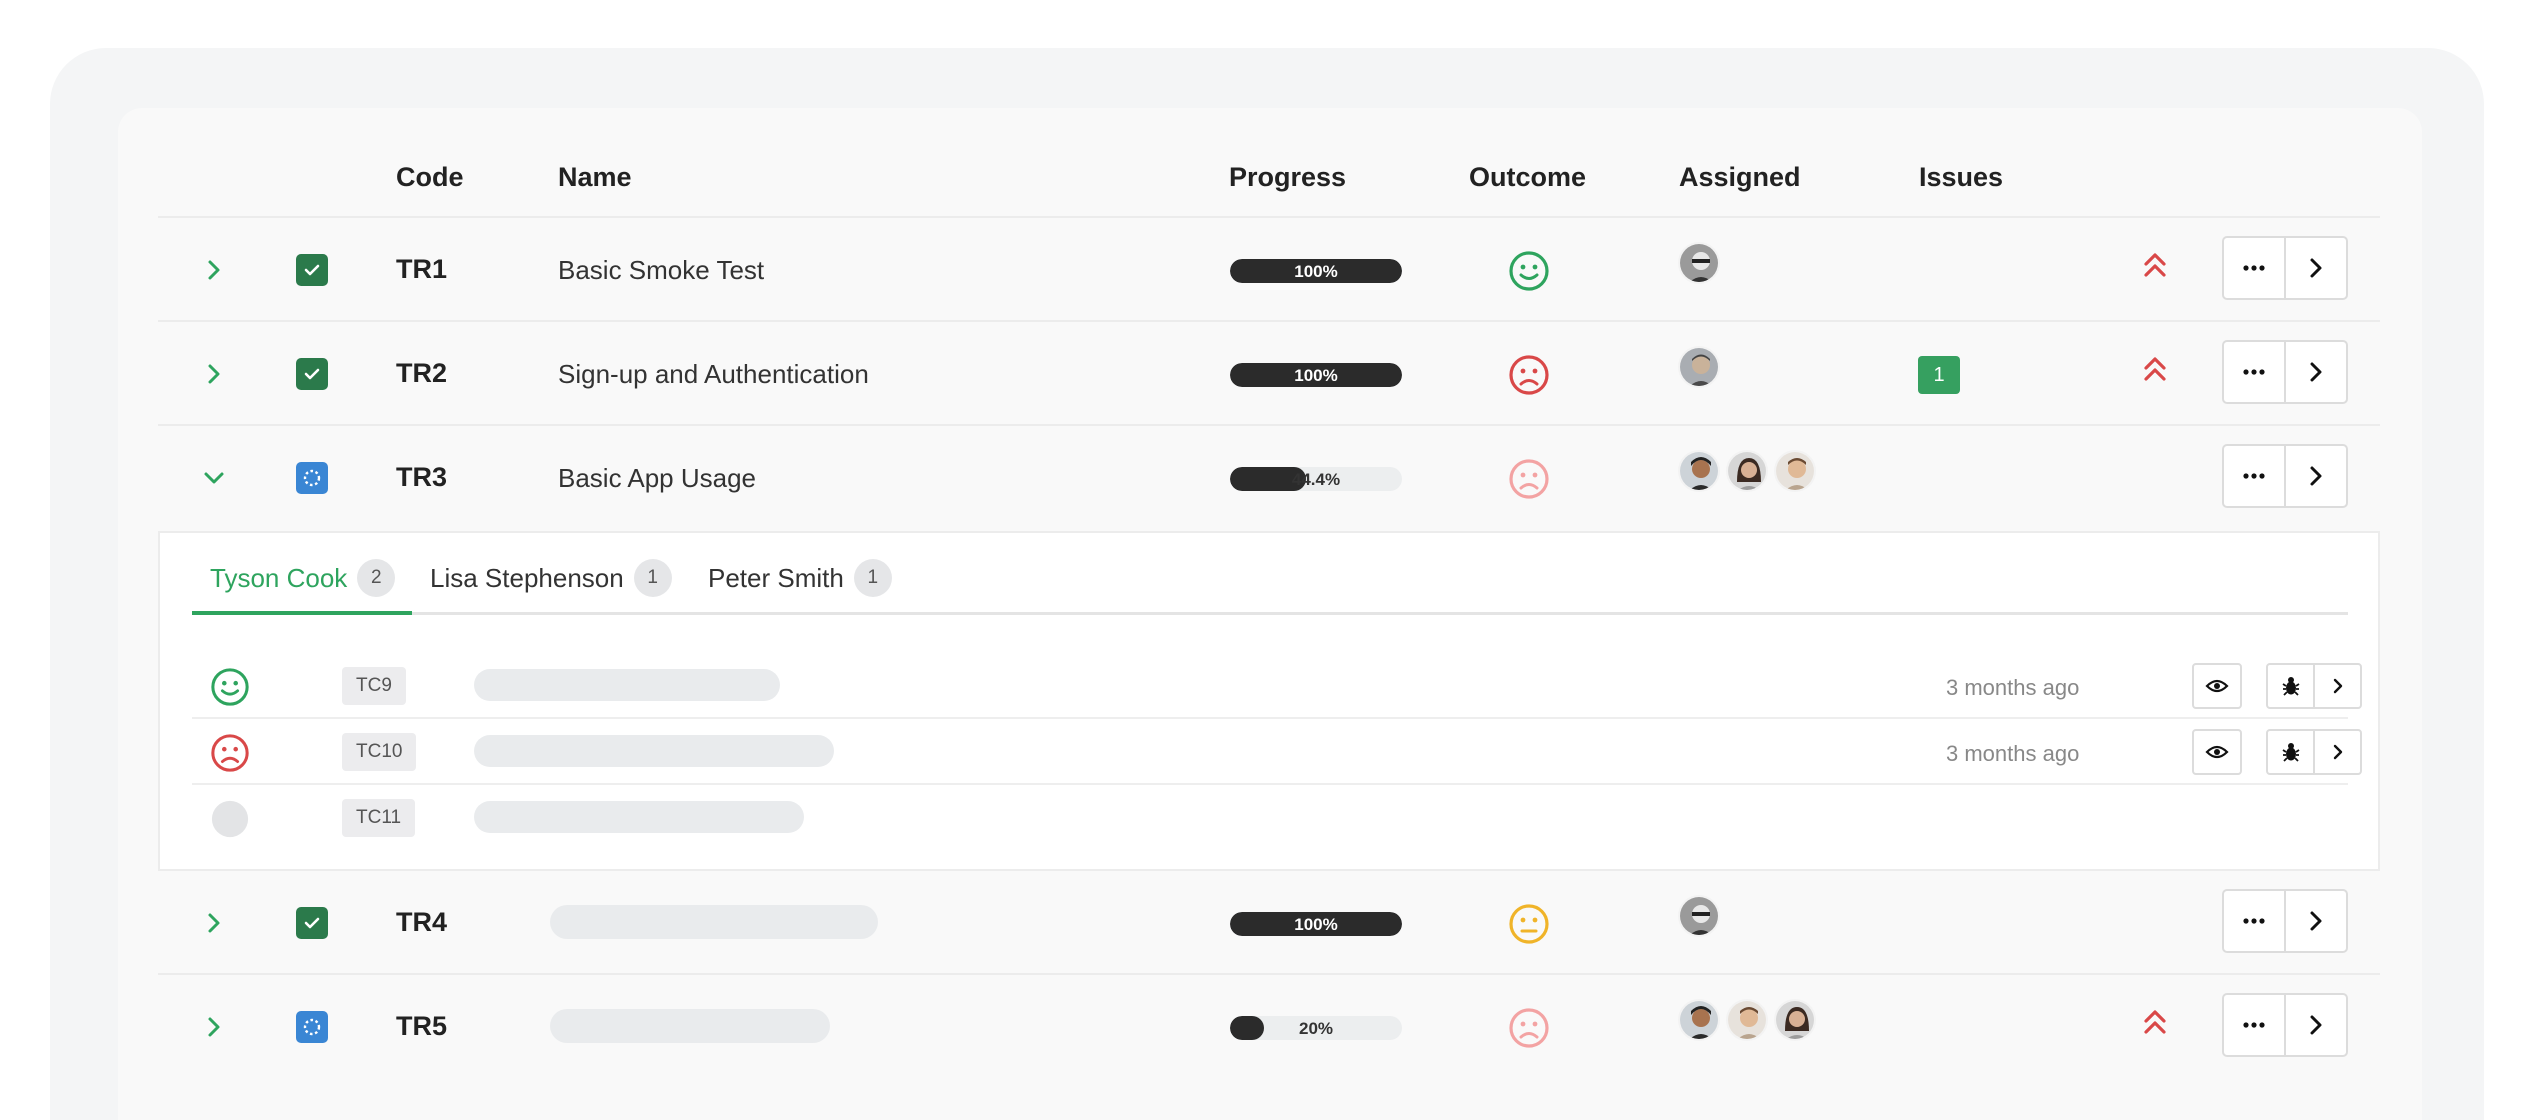 The width and height of the screenshot is (2534, 1120). I want to click on active-tab-indicator, so click(302, 613).